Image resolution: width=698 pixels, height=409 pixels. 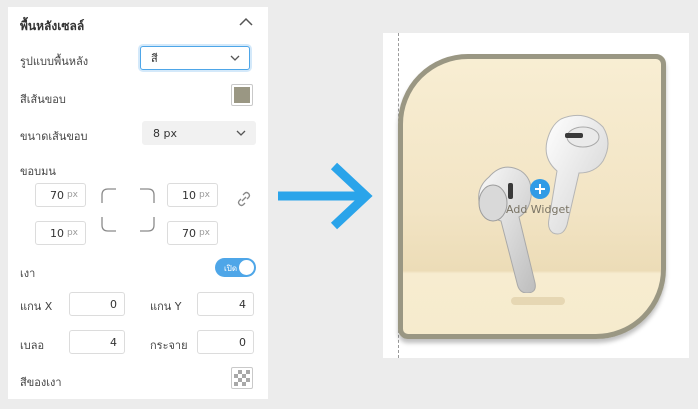 What do you see at coordinates (54, 61) in the screenshot?
I see `background-type-label: รูปแบบพื้นหลัง` at bounding box center [54, 61].